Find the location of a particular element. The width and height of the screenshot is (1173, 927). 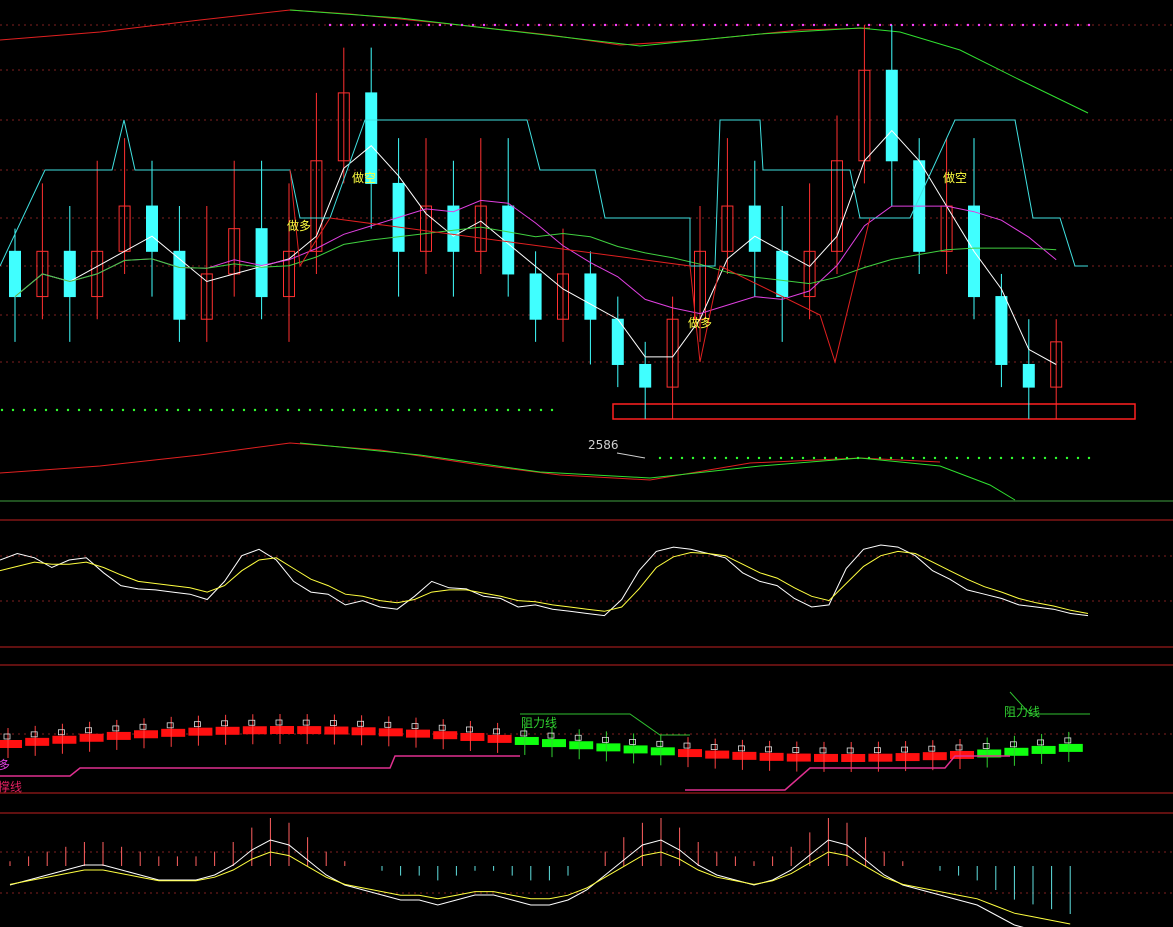

annotation-long-1: 做多 is located at coordinates (299, 225).